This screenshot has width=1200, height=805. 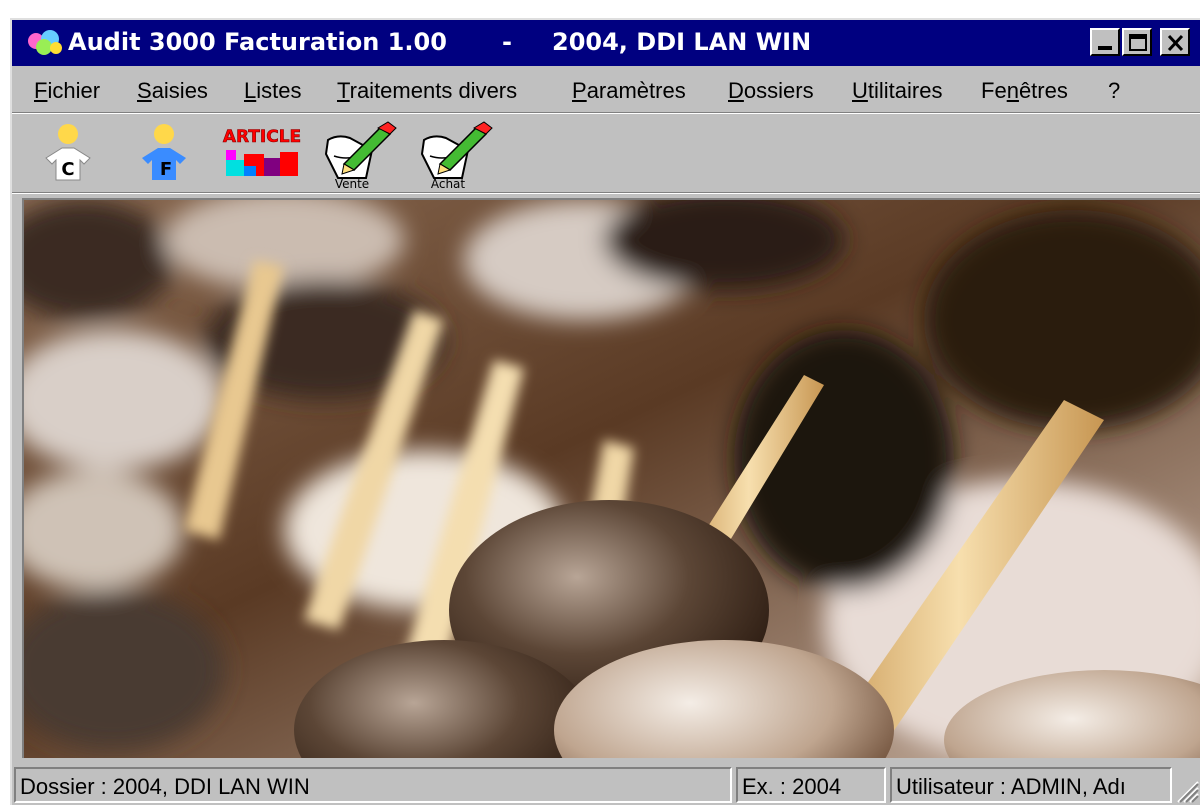 I want to click on sale-button: Vente, so click(x=360, y=157).